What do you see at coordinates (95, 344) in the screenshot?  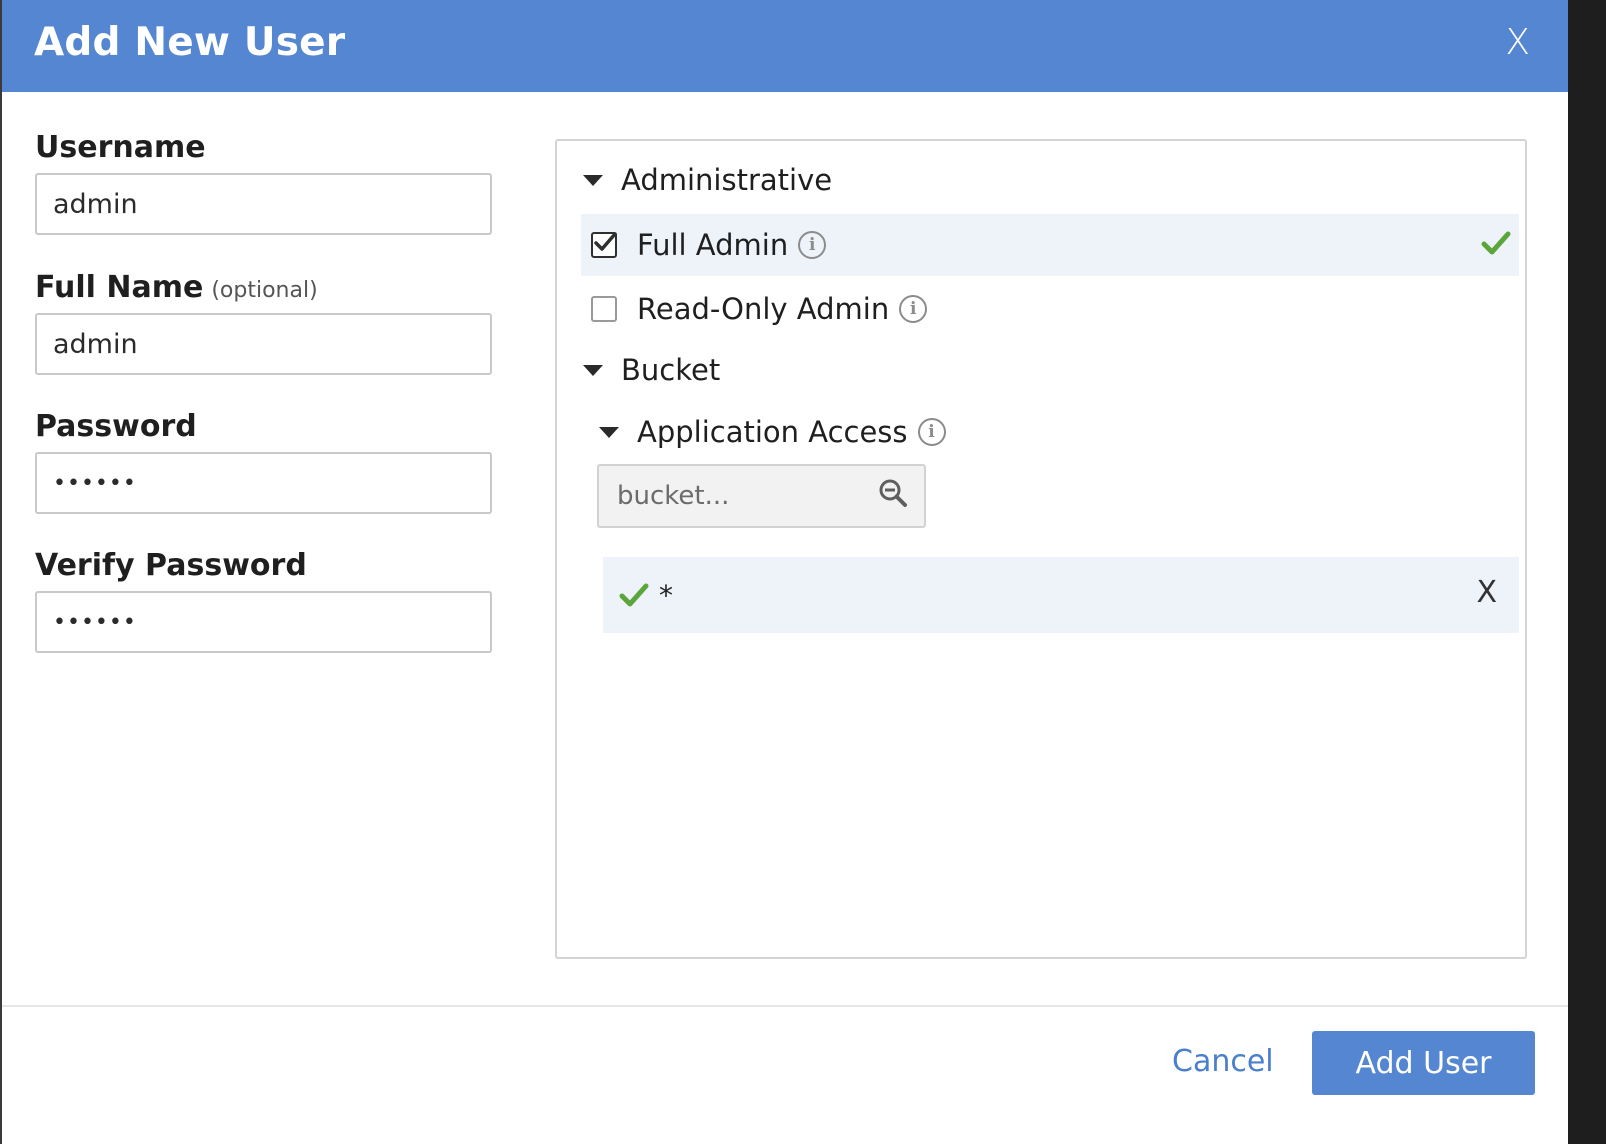 I see `full-name-value: admin` at bounding box center [95, 344].